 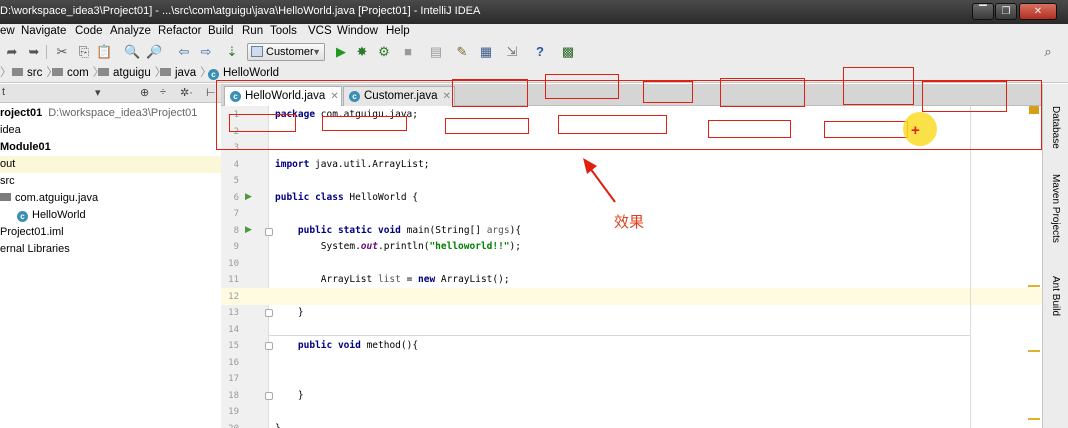 What do you see at coordinates (436, 52) in the screenshot?
I see `structure-icon: ▤` at bounding box center [436, 52].